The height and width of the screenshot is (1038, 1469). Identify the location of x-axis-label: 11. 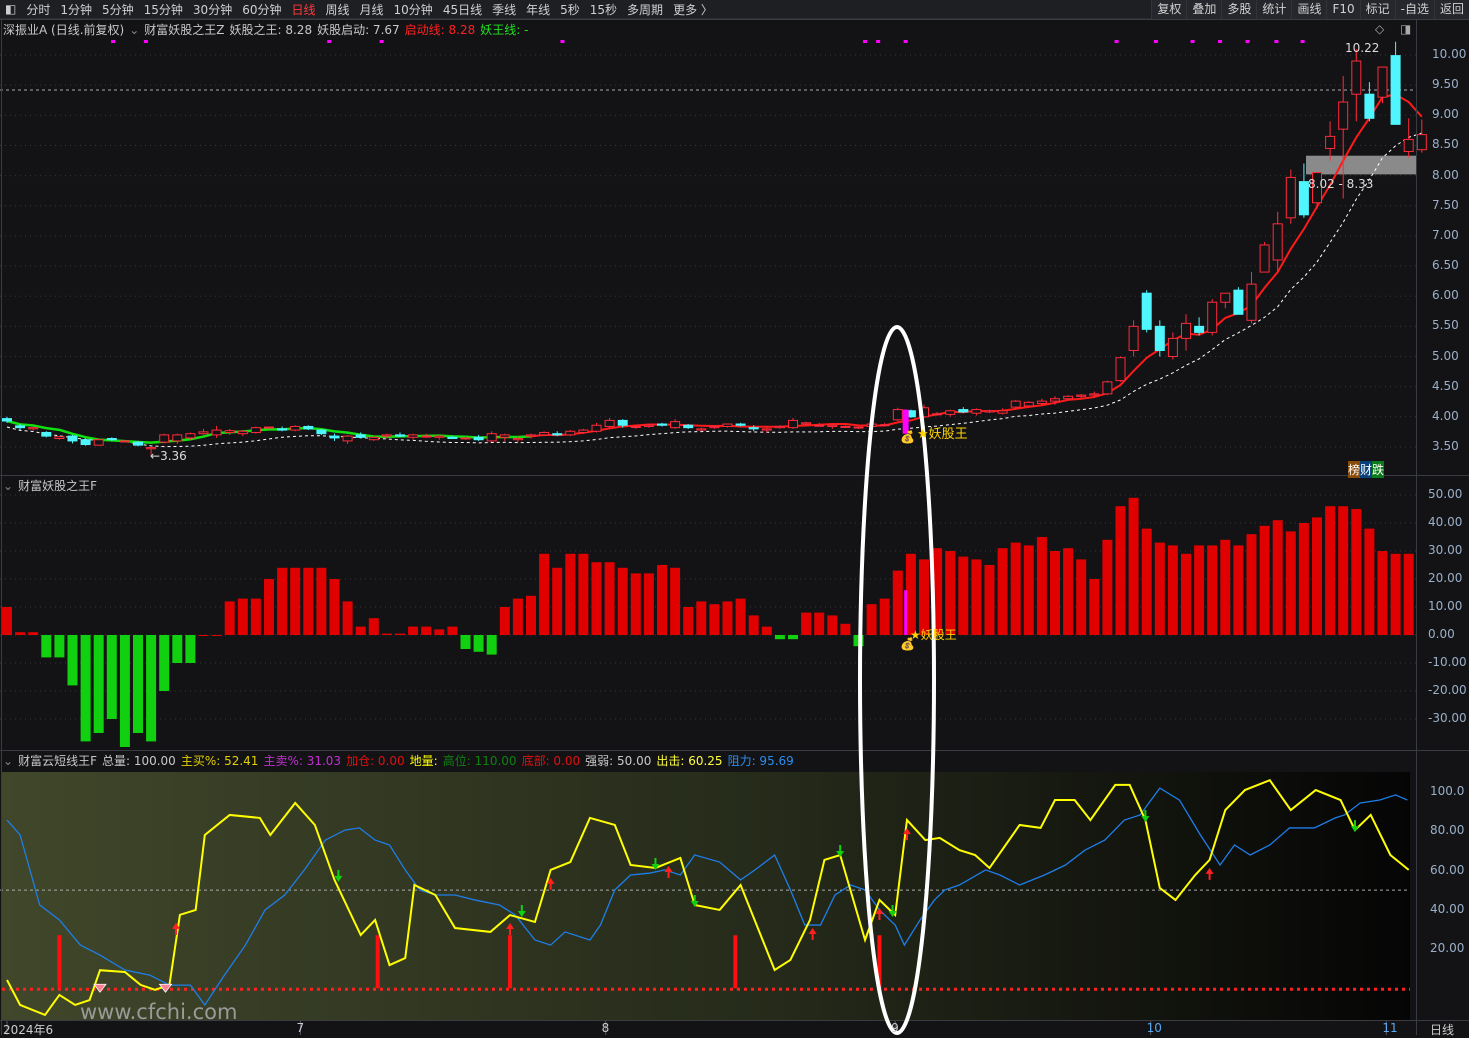
(1390, 1028).